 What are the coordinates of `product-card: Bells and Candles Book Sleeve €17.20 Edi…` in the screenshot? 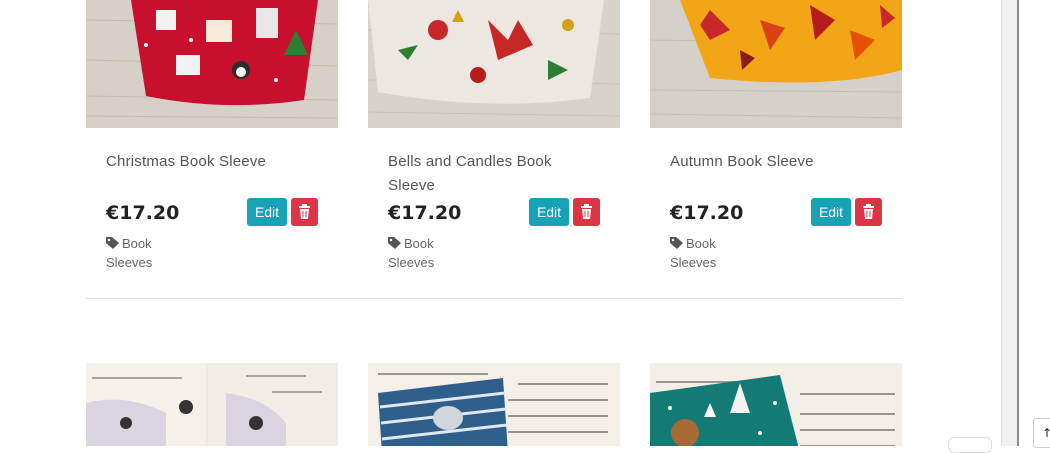 It's located at (494, 136).